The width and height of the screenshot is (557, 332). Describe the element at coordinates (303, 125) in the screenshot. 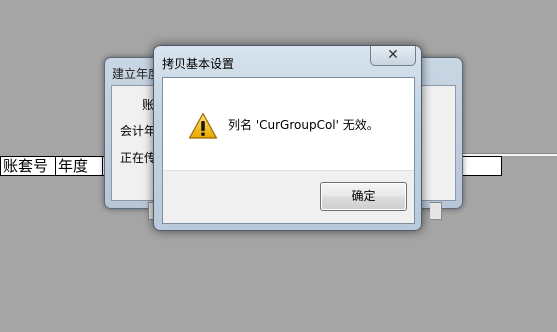

I see `error-message: 列名 'CurGroupCol' 无效。` at that location.